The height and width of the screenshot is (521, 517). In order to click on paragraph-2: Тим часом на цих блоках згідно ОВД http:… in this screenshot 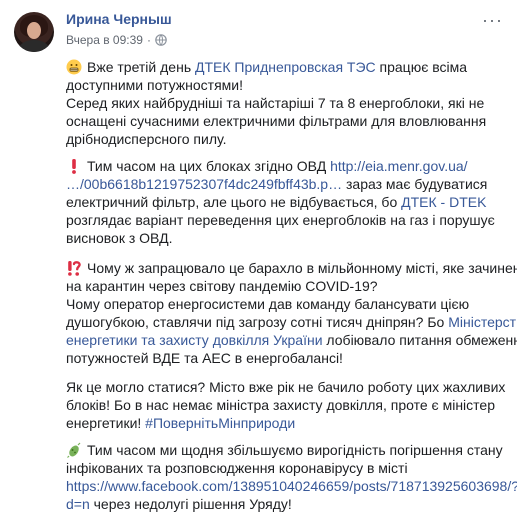, I will do `click(280, 202)`.